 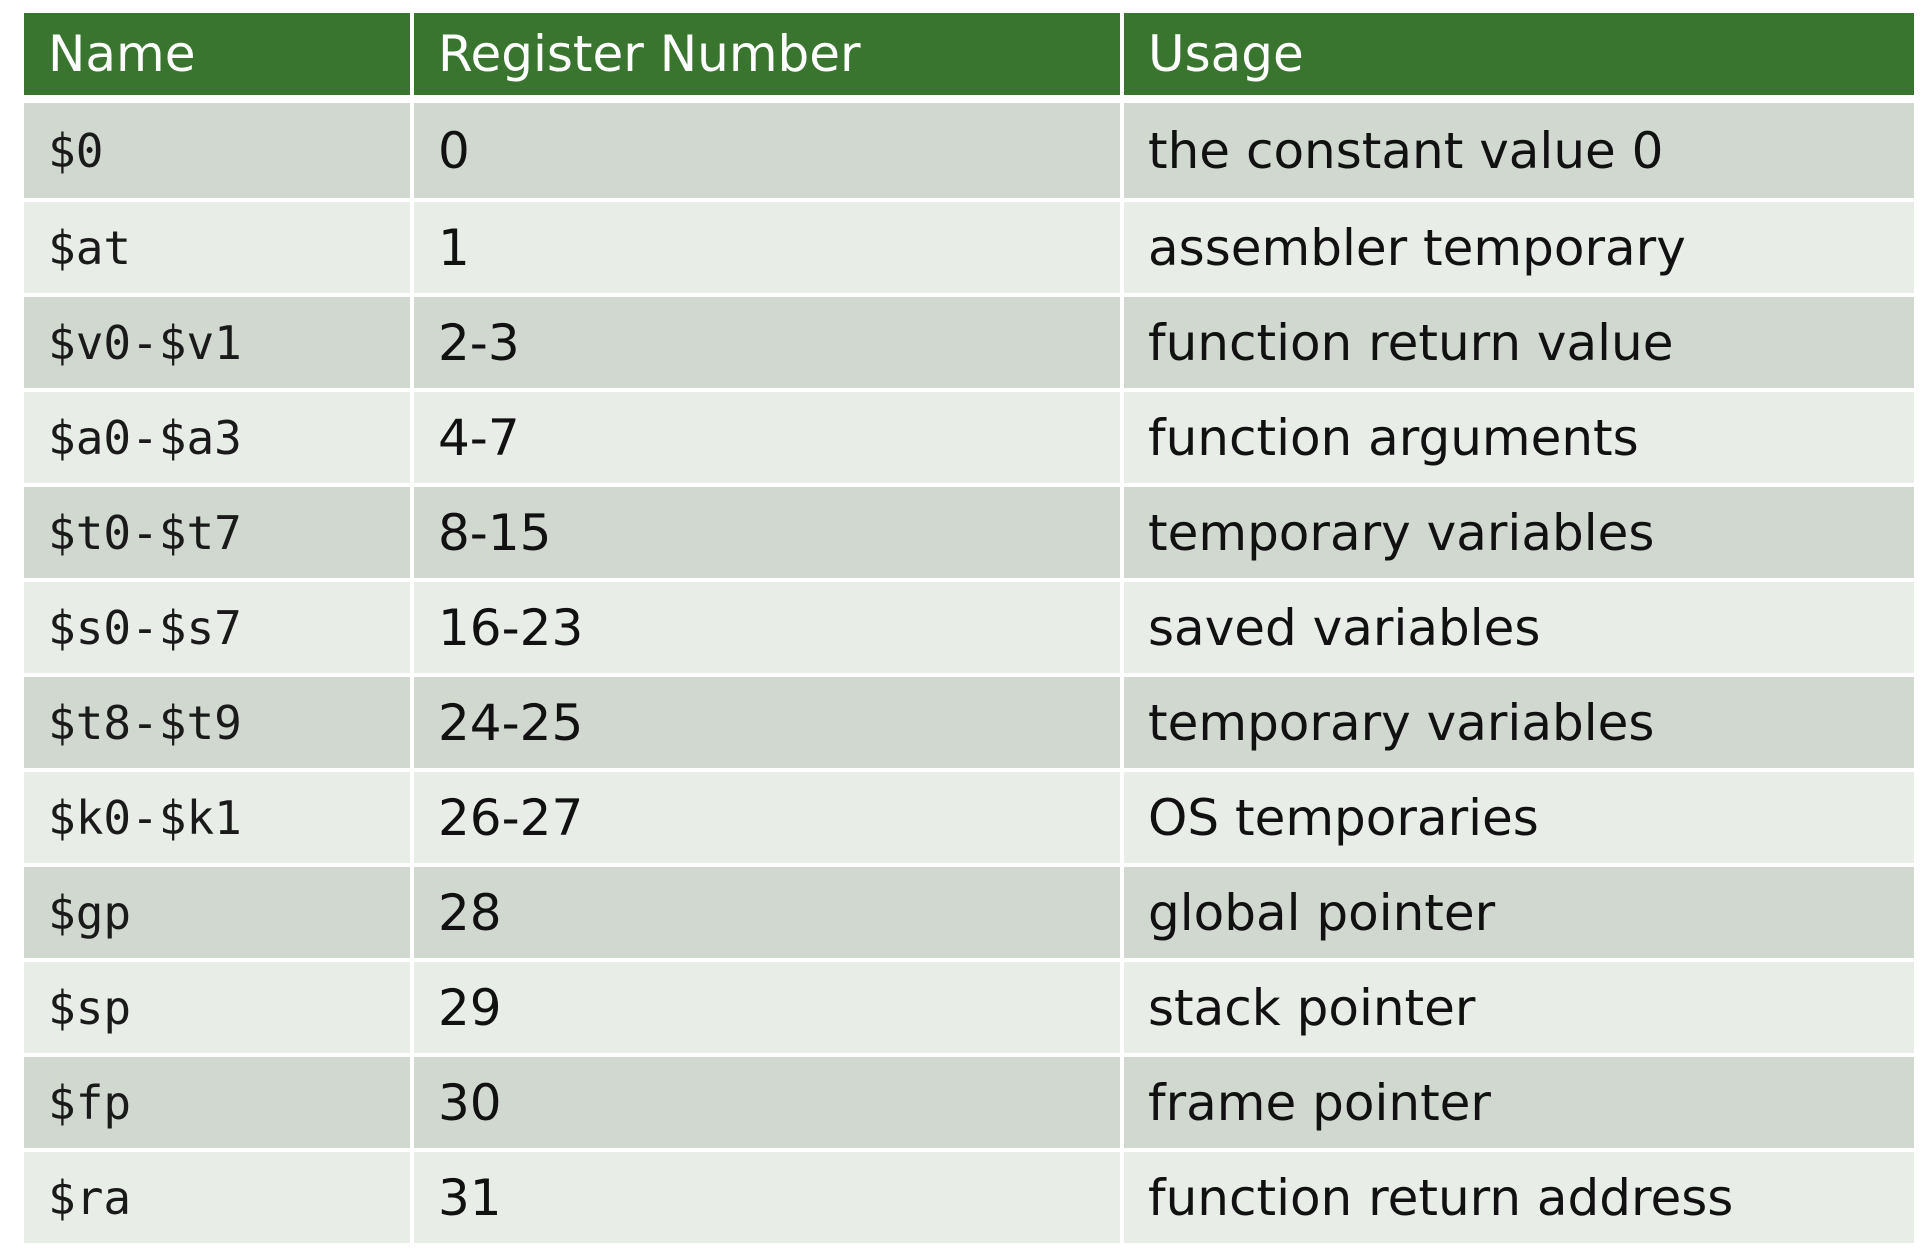 What do you see at coordinates (217, 1100) in the screenshot?
I see `register-name: $fp` at bounding box center [217, 1100].